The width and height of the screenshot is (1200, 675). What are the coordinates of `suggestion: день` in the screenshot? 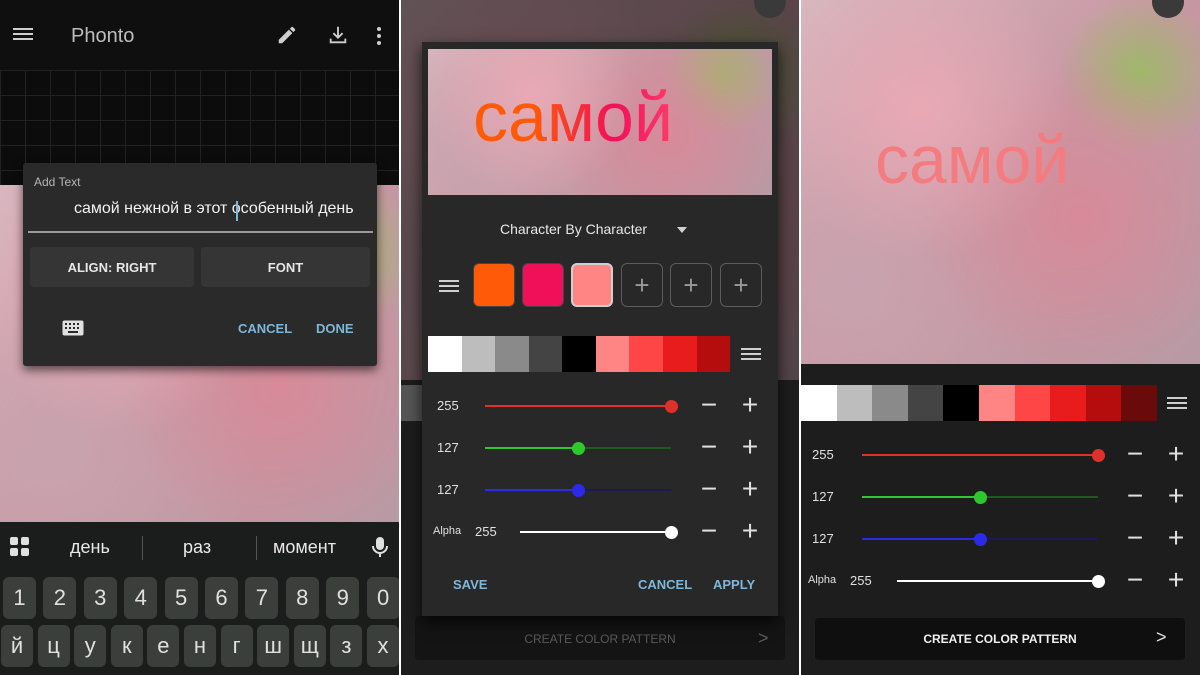 It's located at (90, 547).